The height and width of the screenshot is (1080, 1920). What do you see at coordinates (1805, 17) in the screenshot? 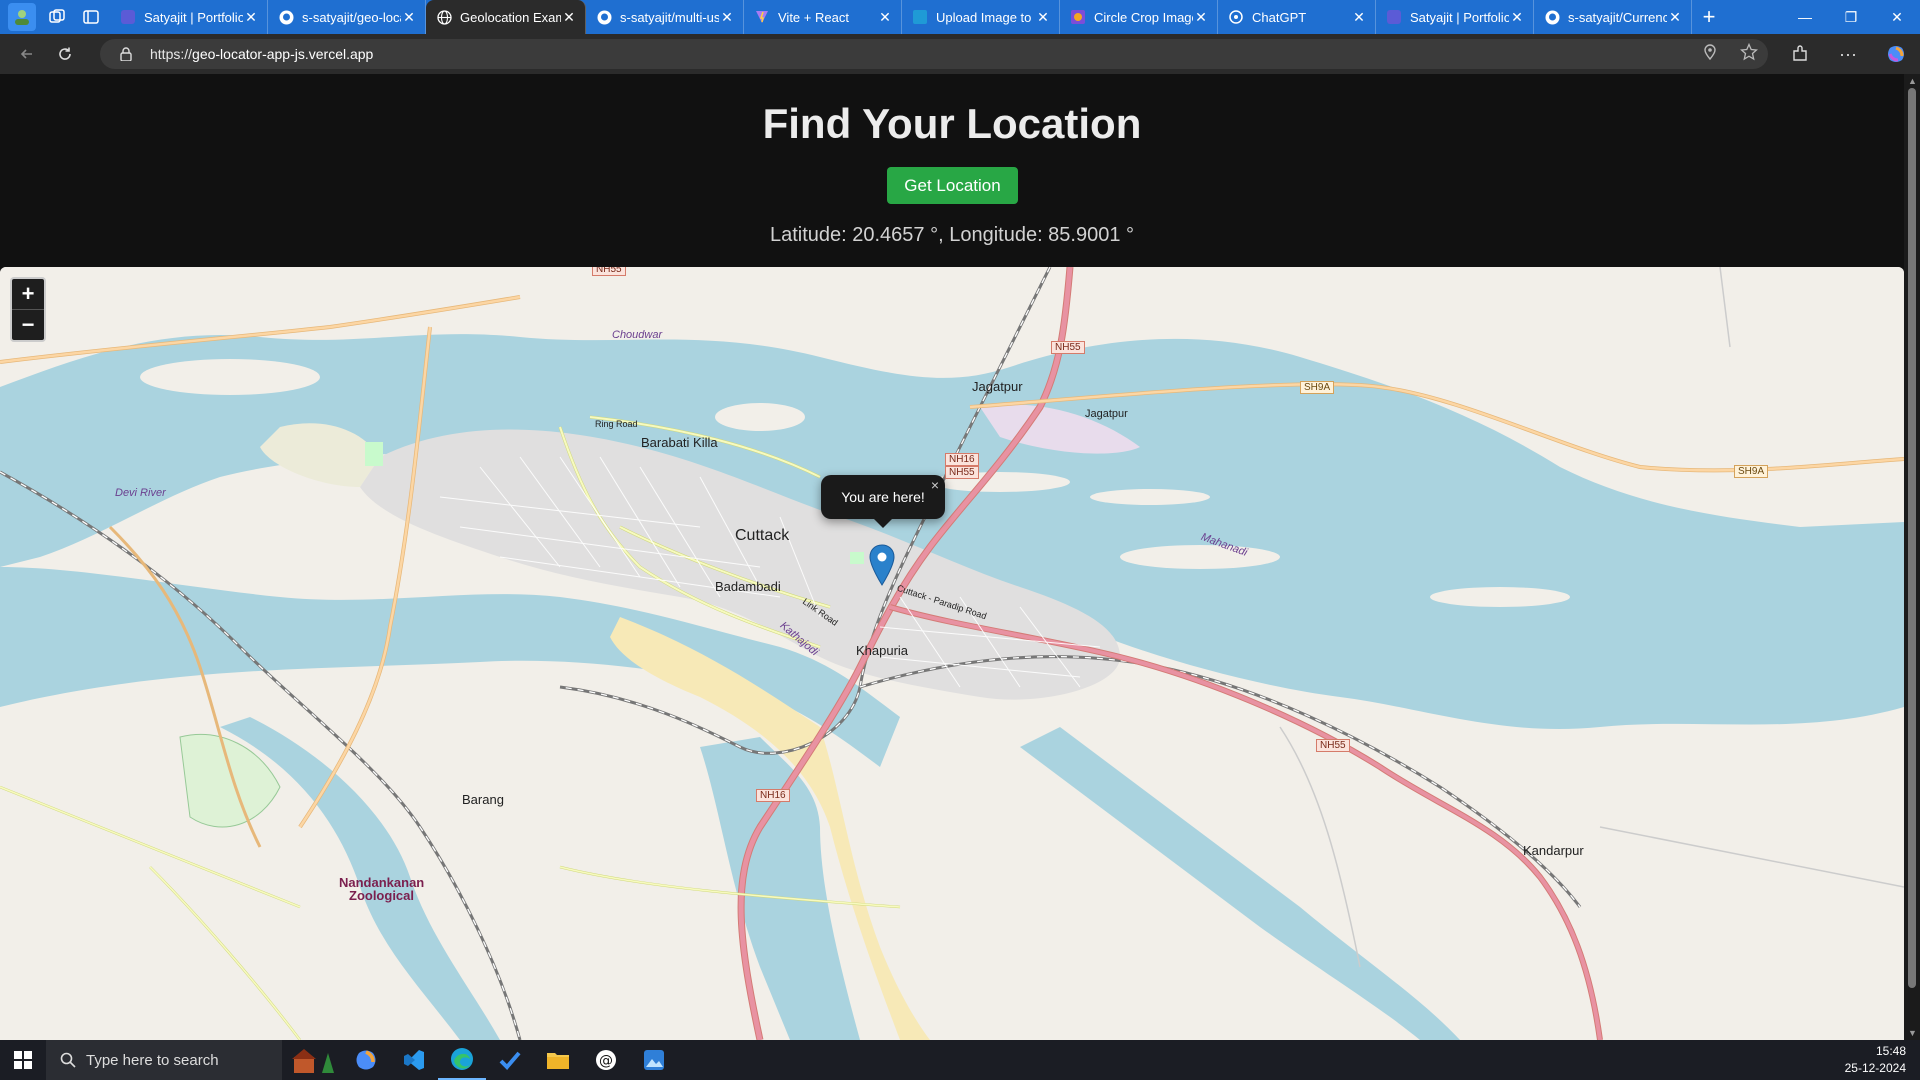
I see `minimize-icon: —` at bounding box center [1805, 17].